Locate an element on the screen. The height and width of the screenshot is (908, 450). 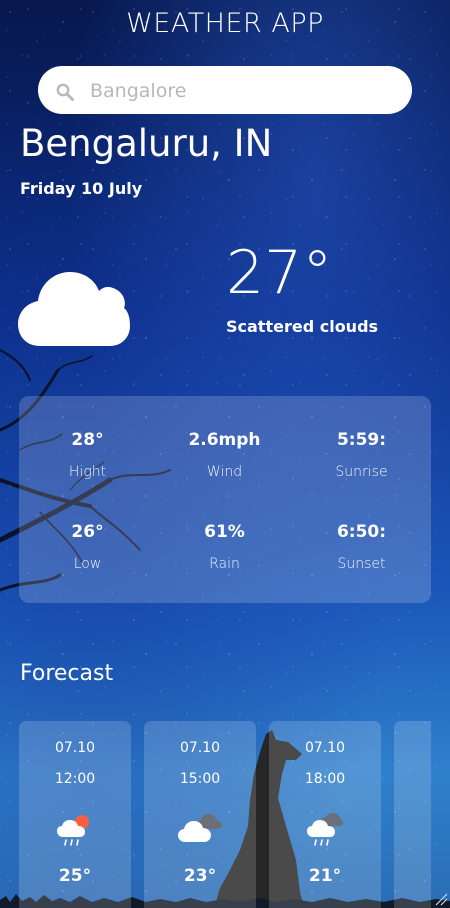
stat-wind: 2.6mph Wind is located at coordinates (224, 455).